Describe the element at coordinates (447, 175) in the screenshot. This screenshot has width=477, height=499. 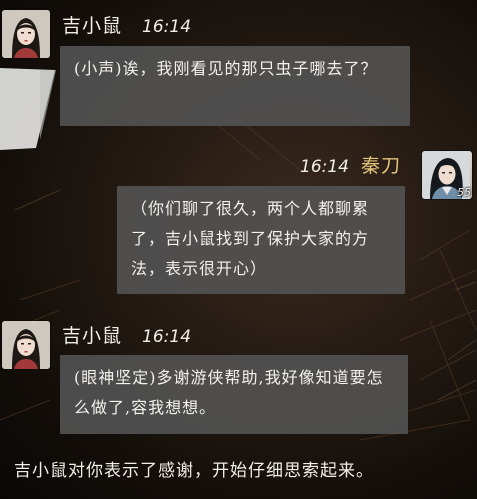
I see `avatar: 55` at that location.